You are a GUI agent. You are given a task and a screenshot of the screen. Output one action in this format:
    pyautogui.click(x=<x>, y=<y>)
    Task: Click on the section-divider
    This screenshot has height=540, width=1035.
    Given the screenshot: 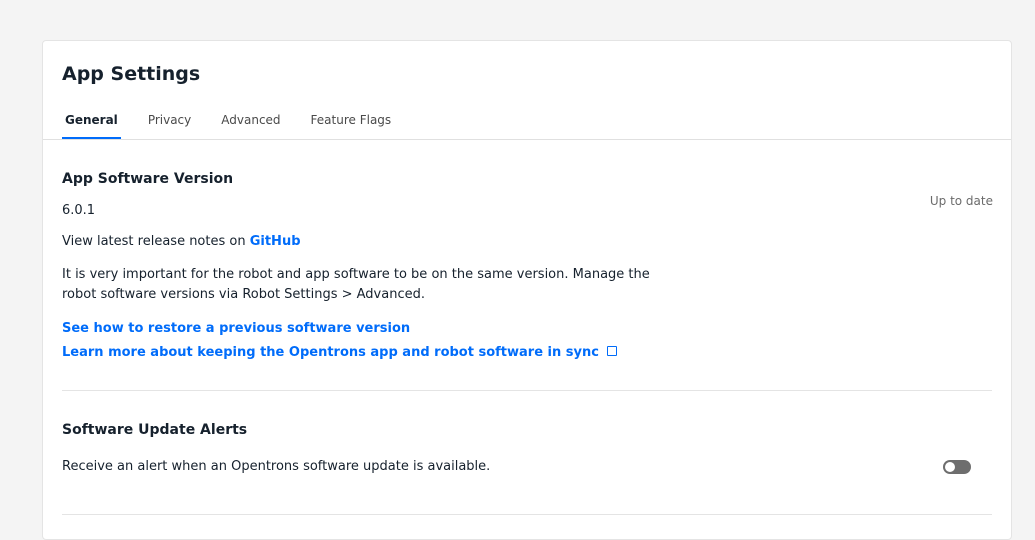 What is the action you would take?
    pyautogui.click(x=527, y=390)
    